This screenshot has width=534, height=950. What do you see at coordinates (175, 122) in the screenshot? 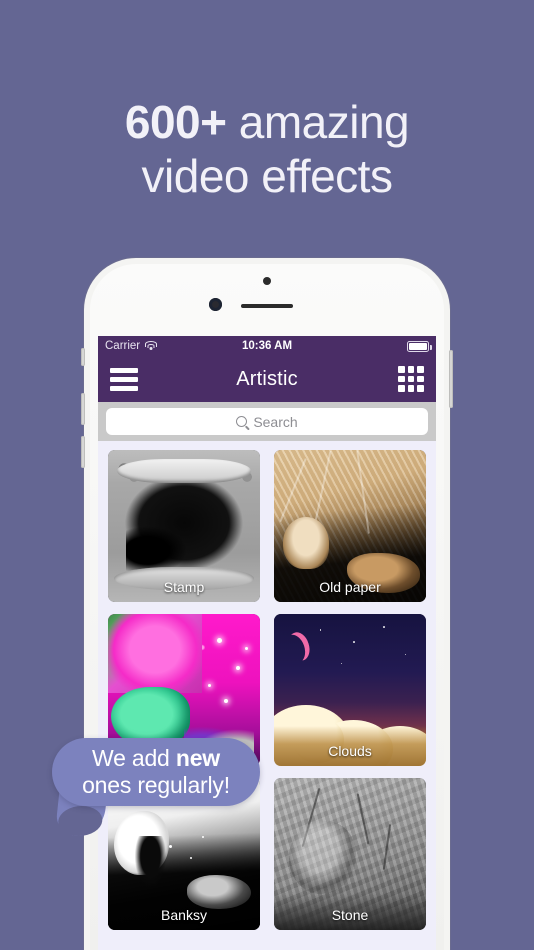
I see `headline-count: 600+` at bounding box center [175, 122].